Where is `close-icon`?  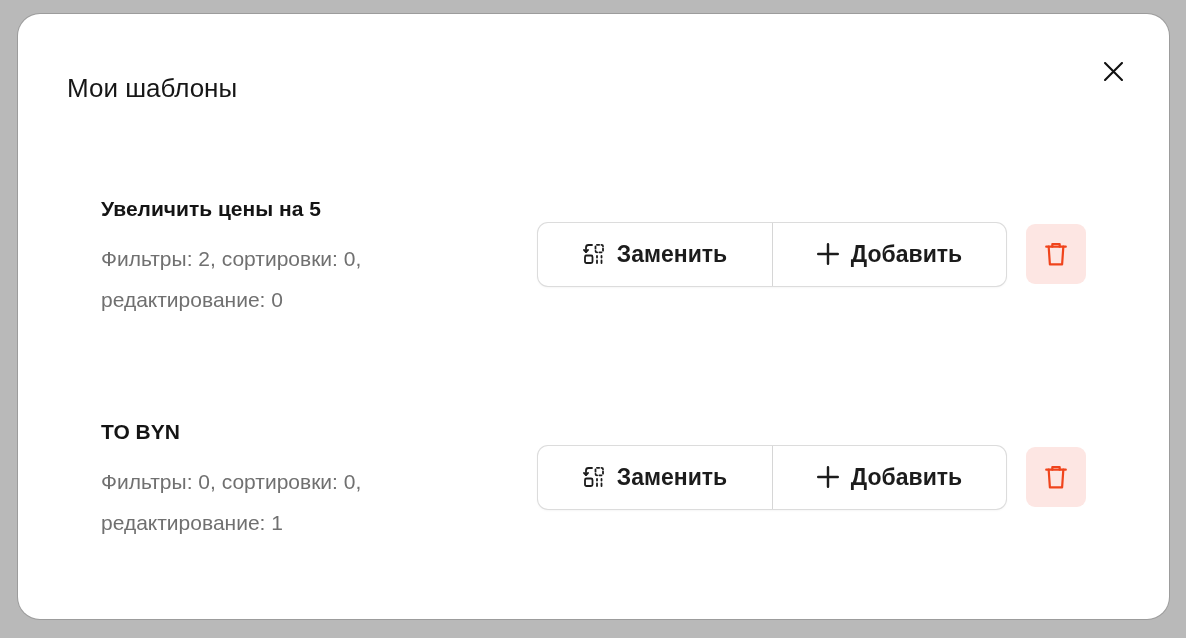 close-icon is located at coordinates (1113, 71).